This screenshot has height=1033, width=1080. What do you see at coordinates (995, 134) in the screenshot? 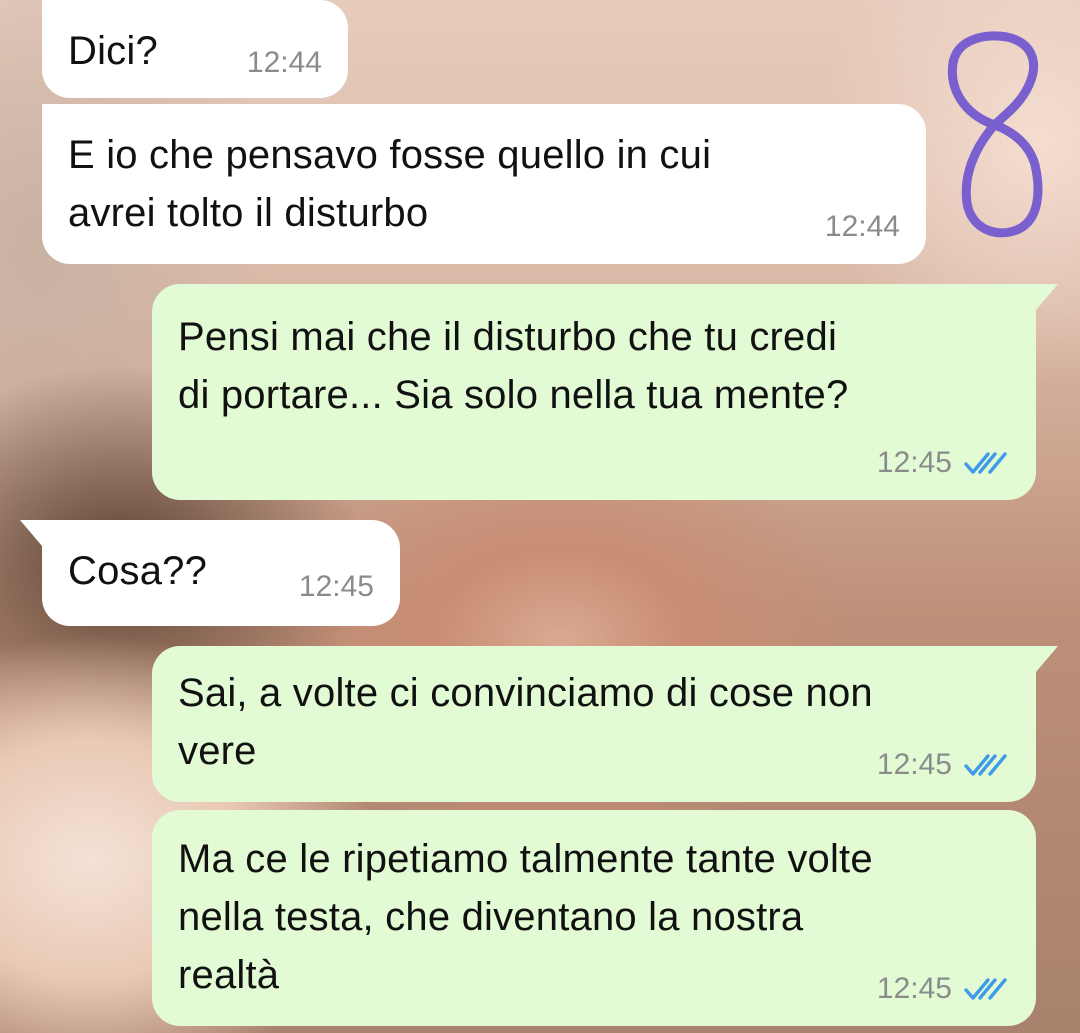
I see `handwritten-number-eight` at bounding box center [995, 134].